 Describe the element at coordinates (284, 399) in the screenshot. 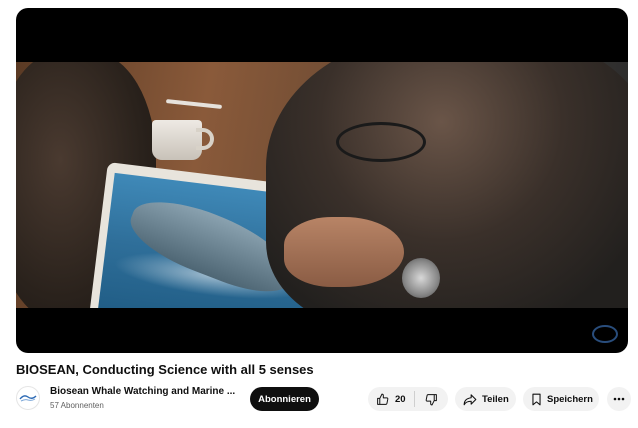

I see `subscribe-button: Abonnieren` at that location.